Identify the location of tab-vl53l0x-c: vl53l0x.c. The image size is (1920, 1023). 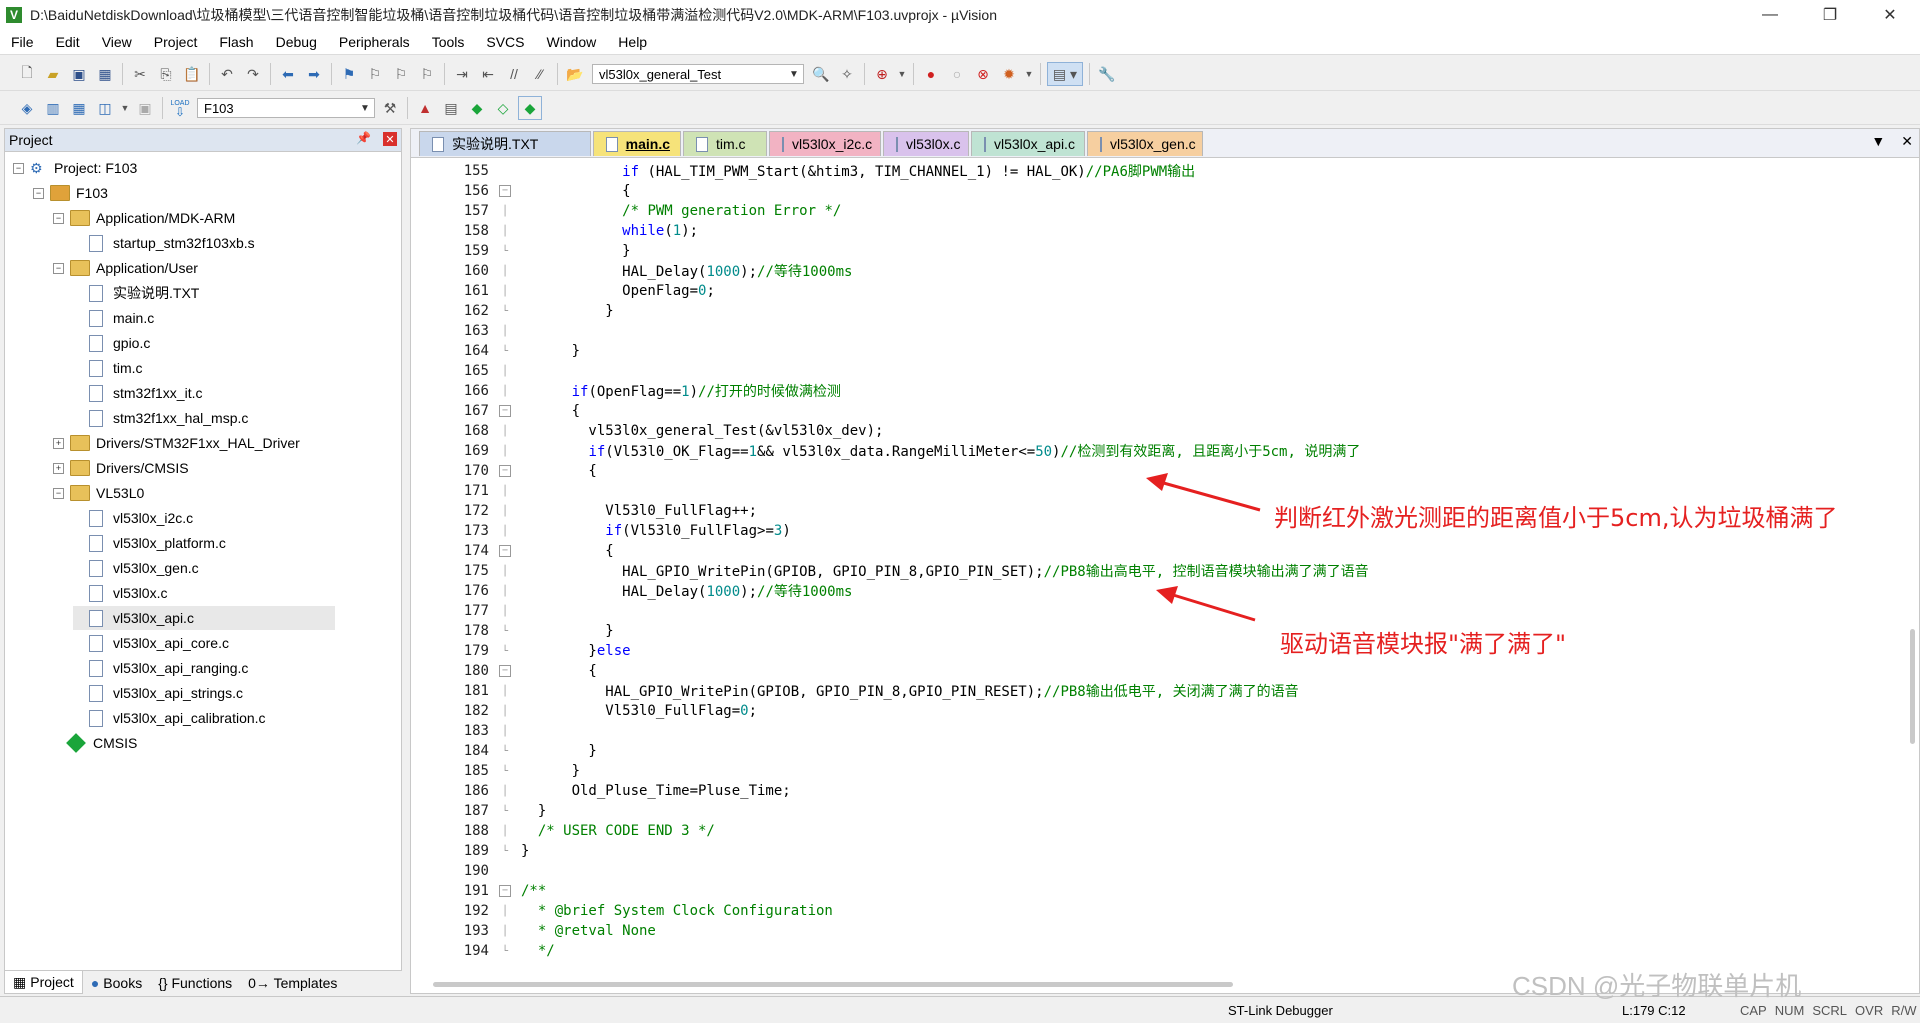
(926, 143).